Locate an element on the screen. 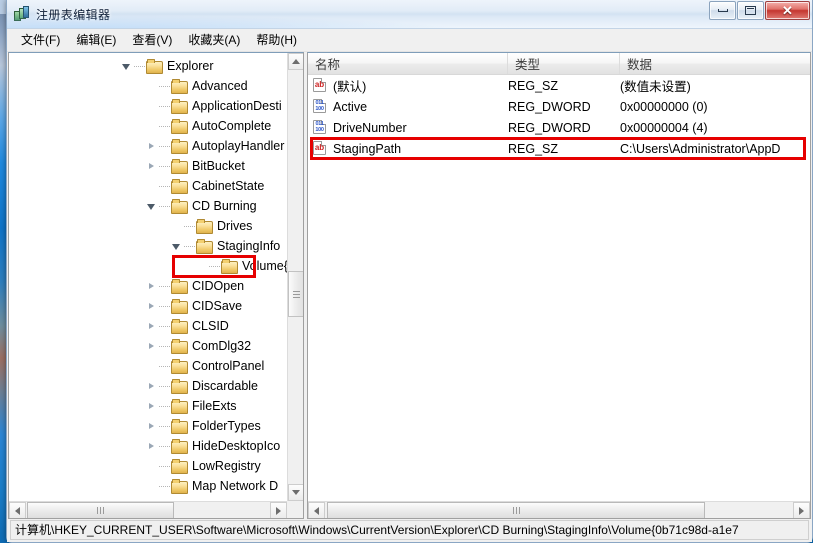 This screenshot has width=813, height=543. tree-item-lowregistry: LowRegistry is located at coordinates (148, 466).